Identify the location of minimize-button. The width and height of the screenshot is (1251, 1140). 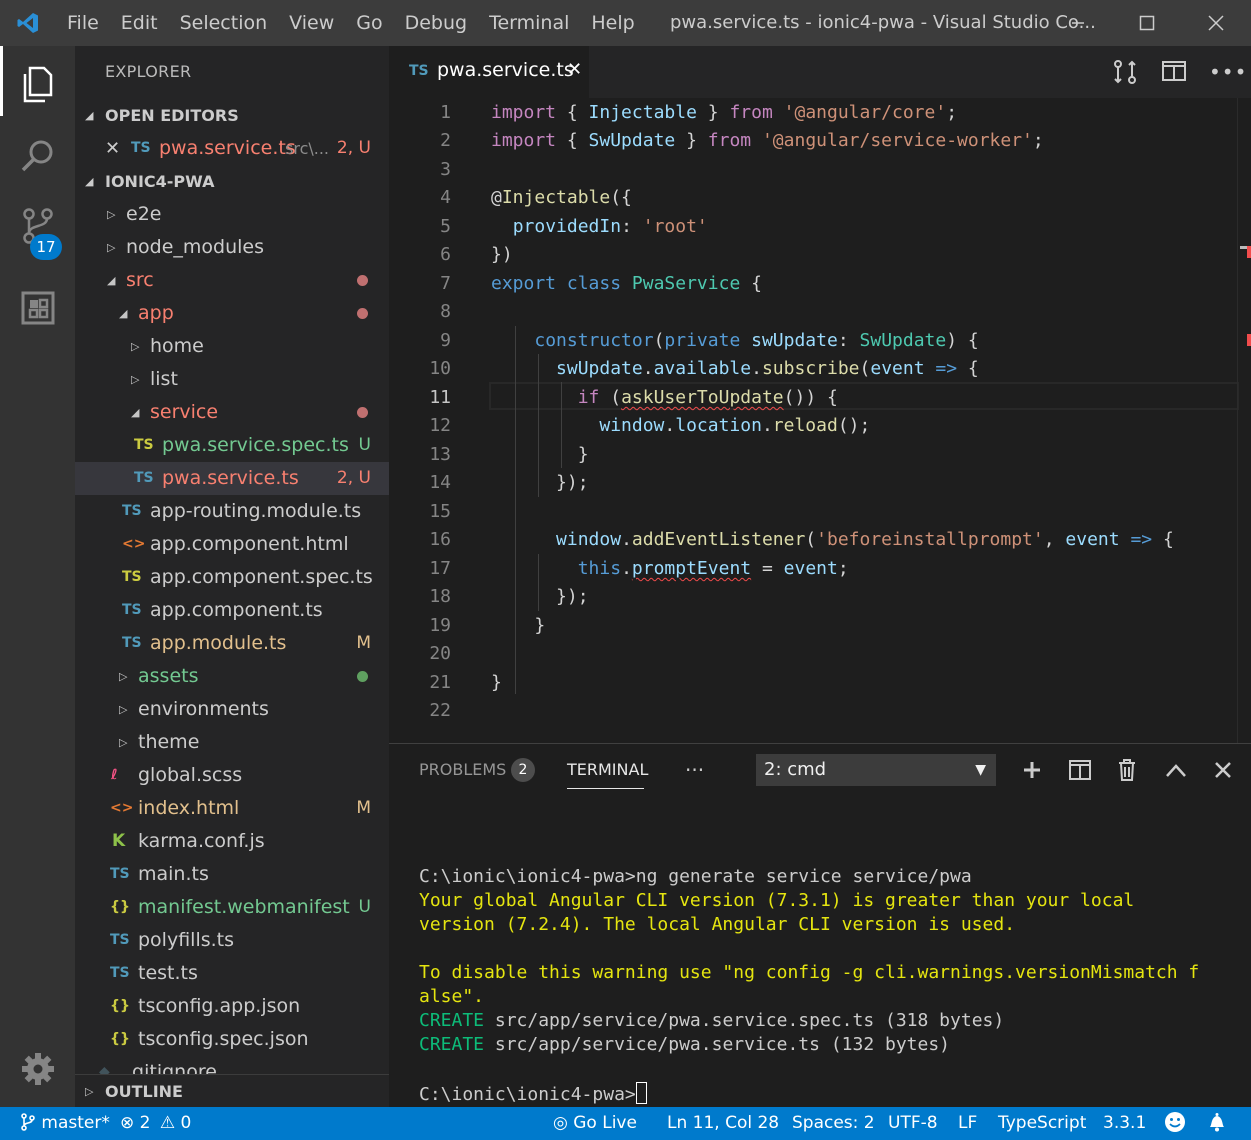
(1078, 23).